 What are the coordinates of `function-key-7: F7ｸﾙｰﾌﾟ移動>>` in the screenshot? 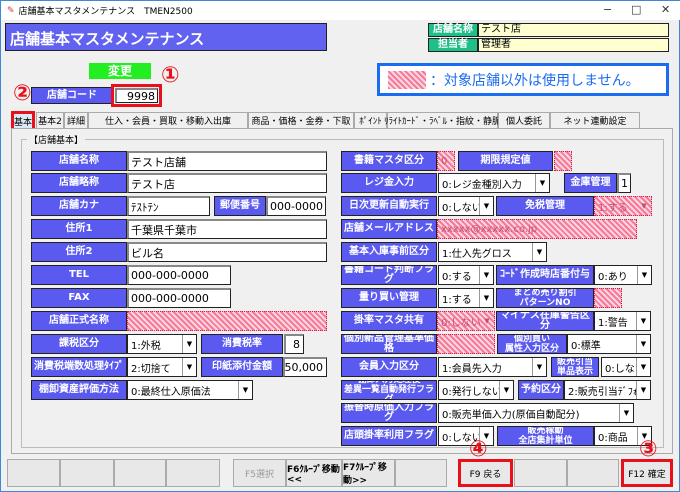 It's located at (368, 473).